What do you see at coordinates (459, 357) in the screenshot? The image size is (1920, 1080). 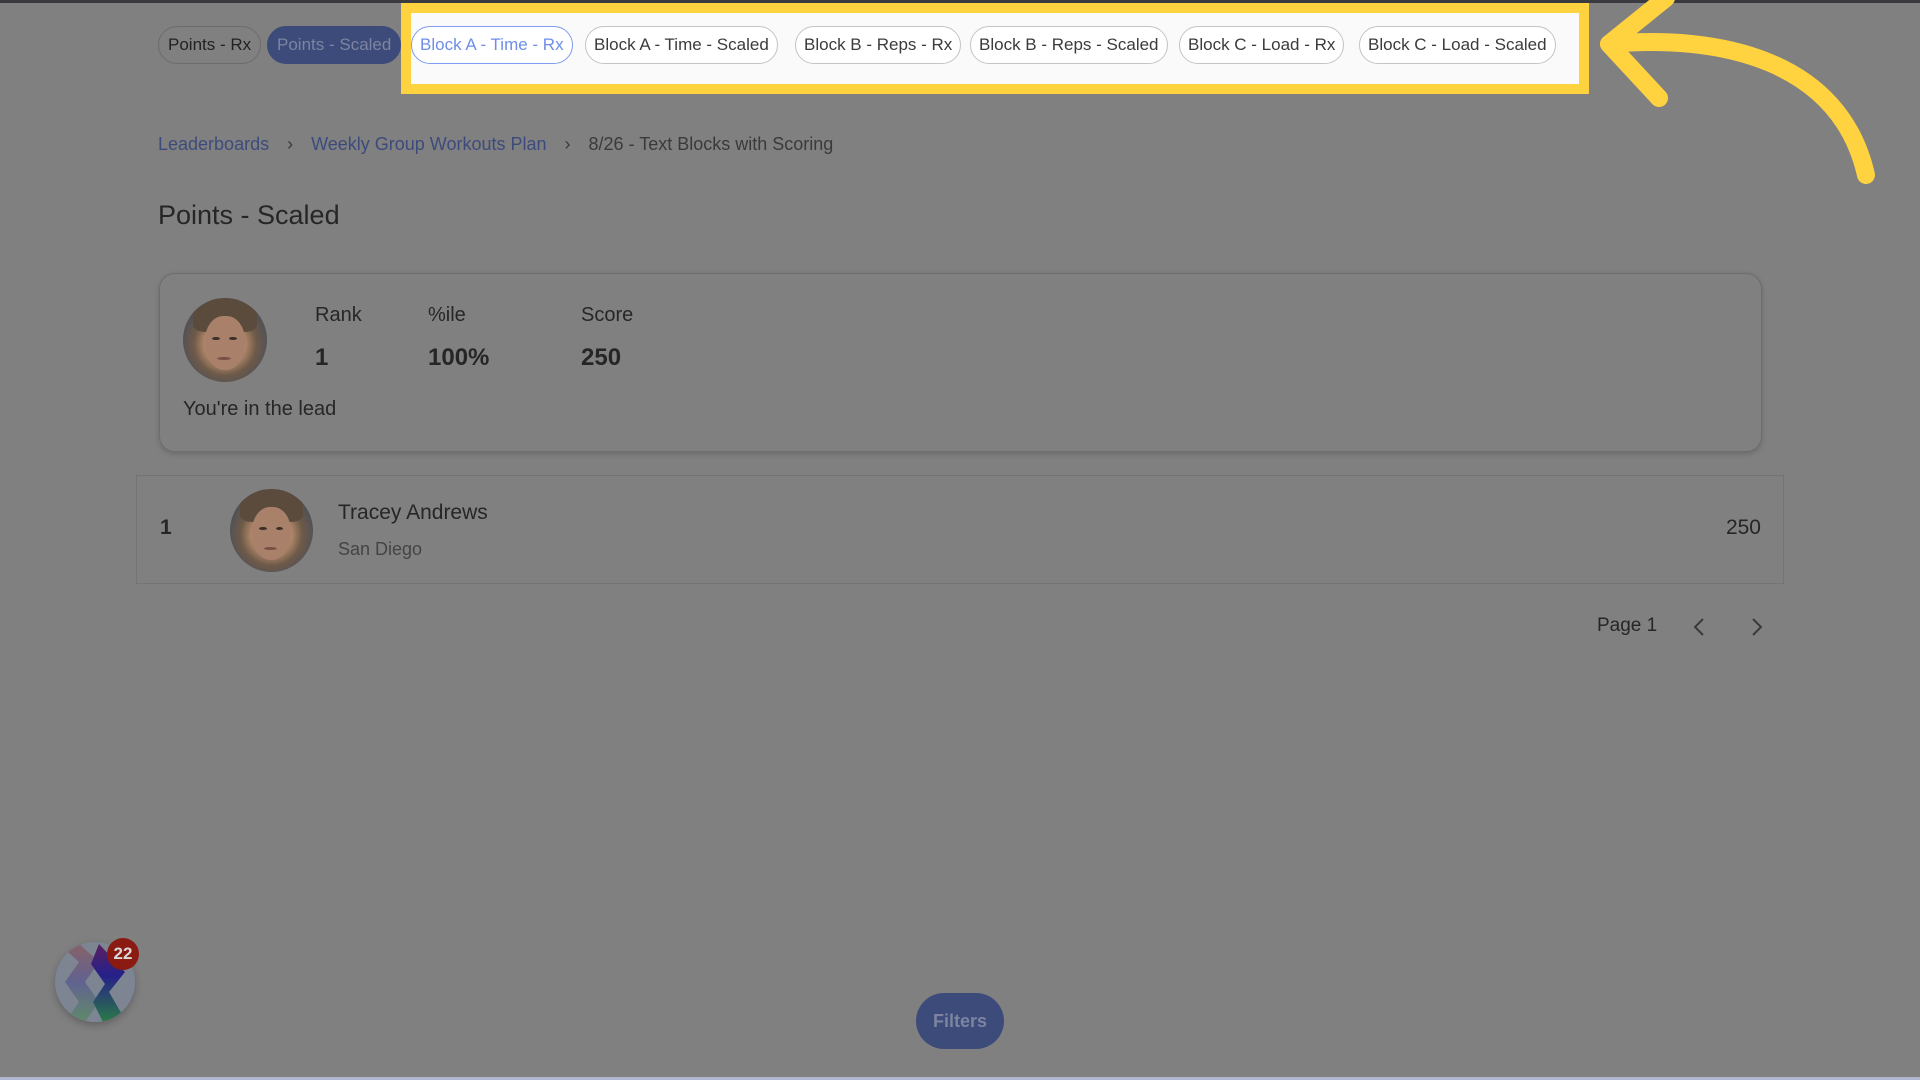 I see `percentile-value: 100%` at bounding box center [459, 357].